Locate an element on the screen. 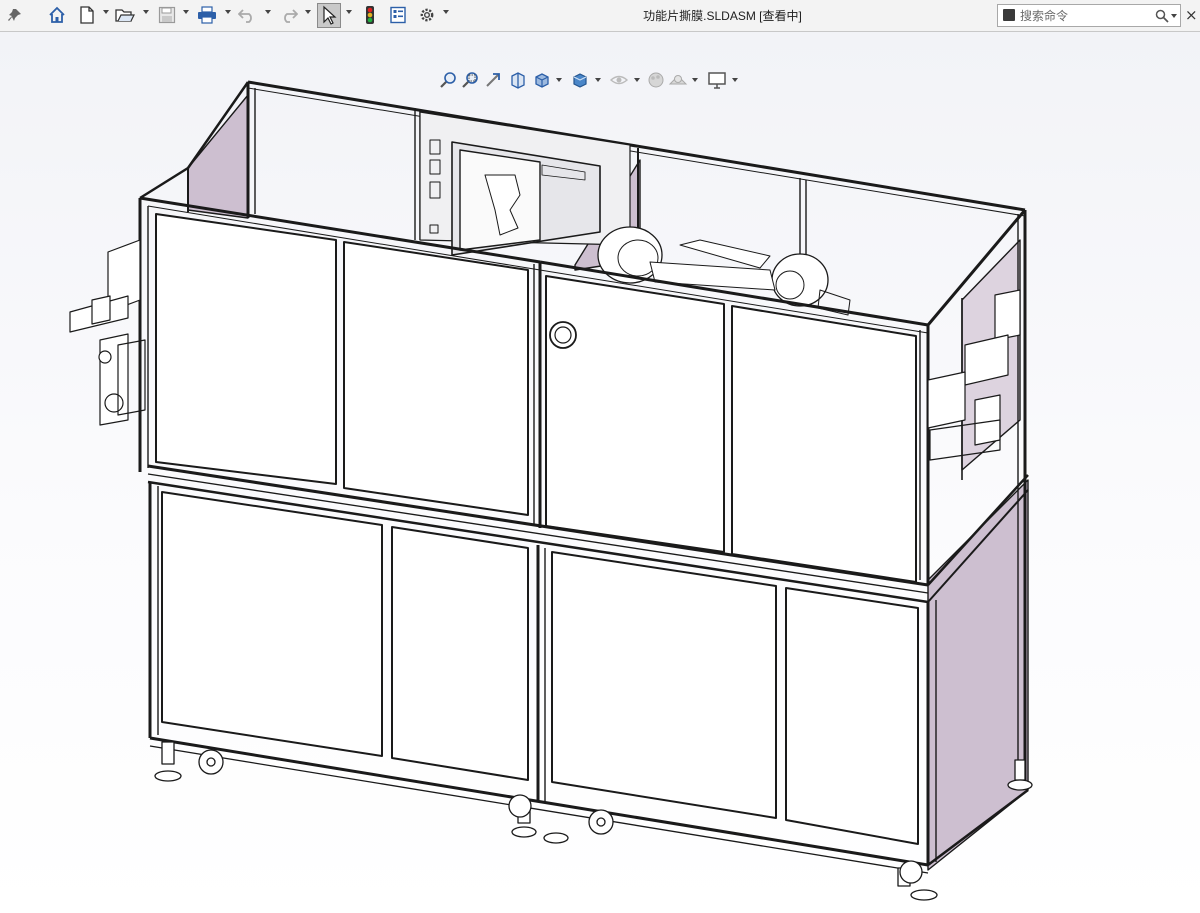 This screenshot has height=913, width=1200. search-icon is located at coordinates (1162, 16).